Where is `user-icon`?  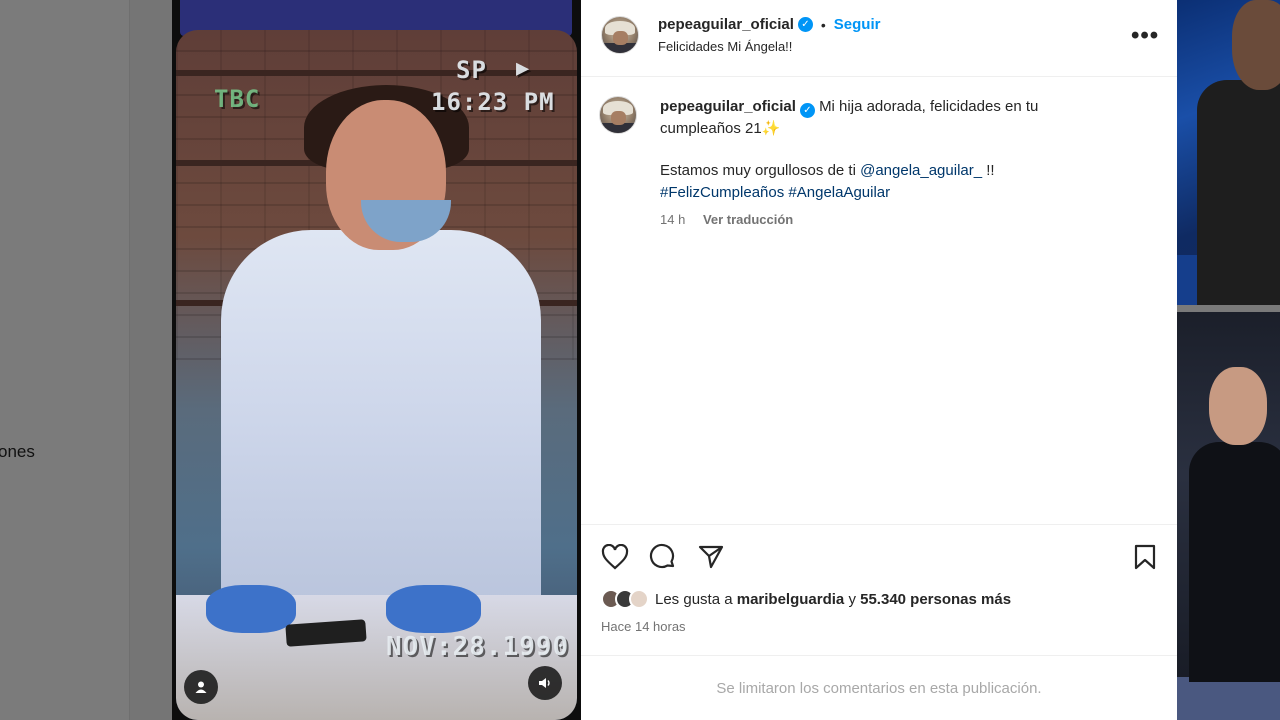 user-icon is located at coordinates (201, 687).